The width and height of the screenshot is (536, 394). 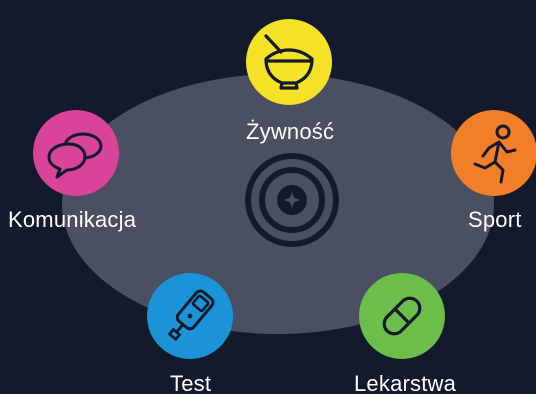 I want to click on bowl-icon, so click(x=289, y=62).